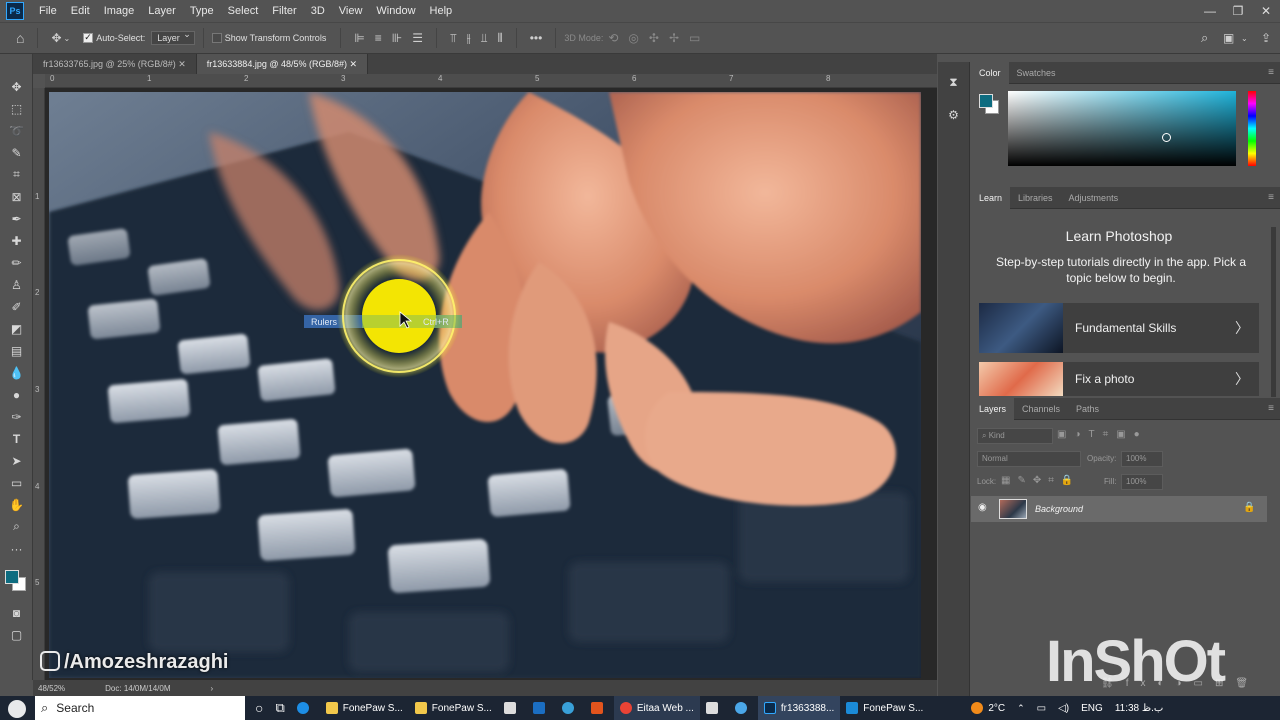  Describe the element at coordinates (16, 196) in the screenshot. I see `frame-tool-icon: ⊠` at that location.